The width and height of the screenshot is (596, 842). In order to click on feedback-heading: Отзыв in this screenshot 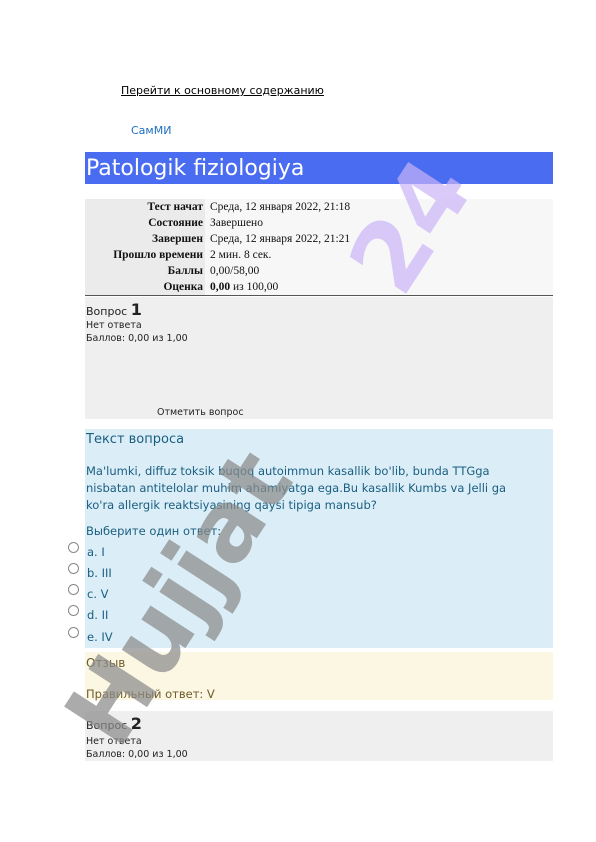, I will do `click(106, 663)`.